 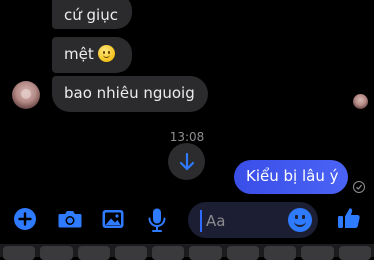 I want to click on camera-icon, so click(x=70, y=219).